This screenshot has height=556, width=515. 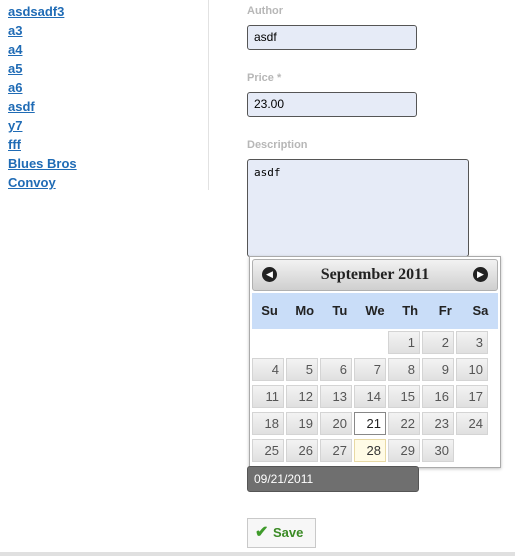 I want to click on calendar-week-row: 25 26 27 28 29 30, so click(x=371, y=452).